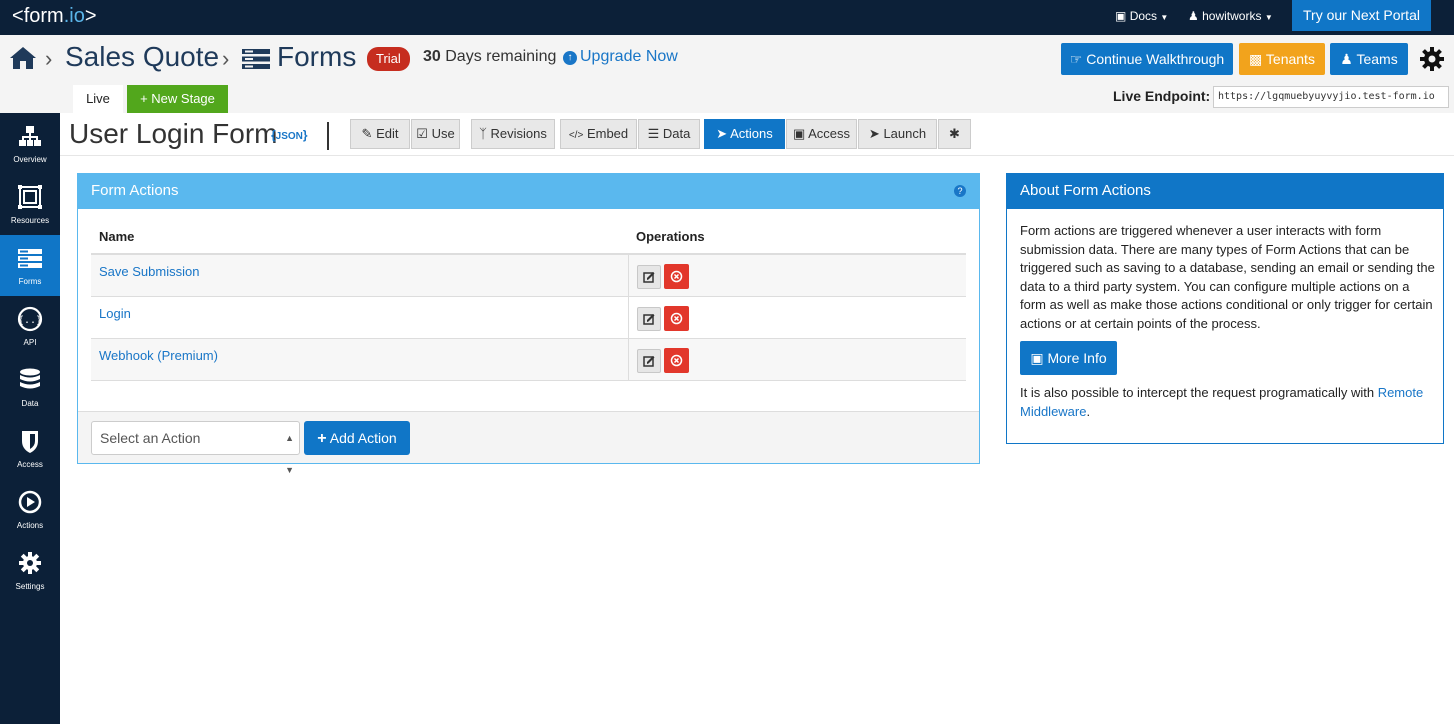 Image resolution: width=1454 pixels, height=724 pixels. I want to click on table-row: Save Submission, so click(528, 276).